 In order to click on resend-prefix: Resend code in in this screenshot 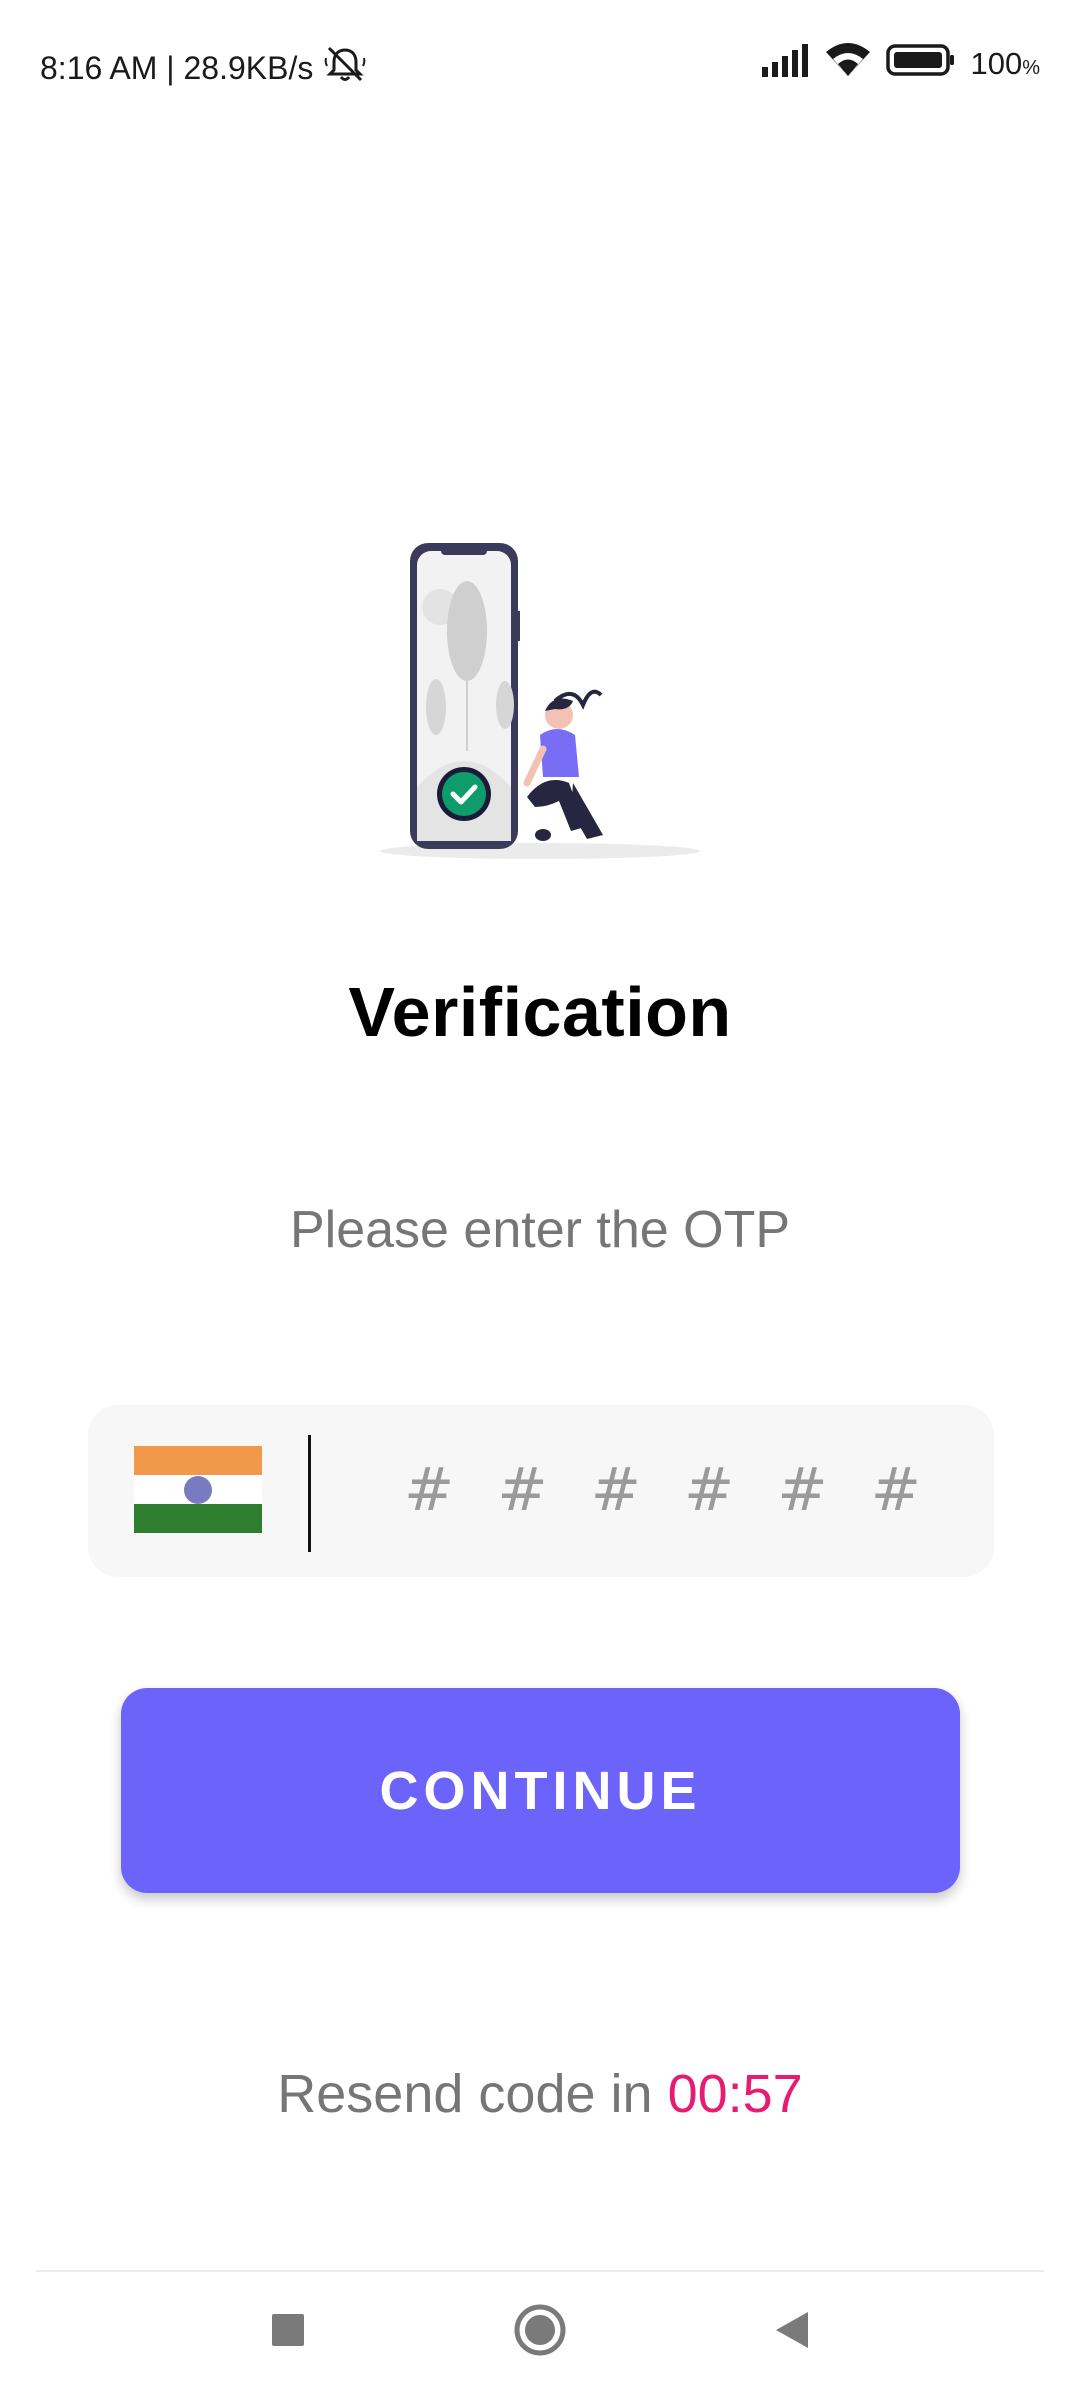, I will do `click(465, 2094)`.